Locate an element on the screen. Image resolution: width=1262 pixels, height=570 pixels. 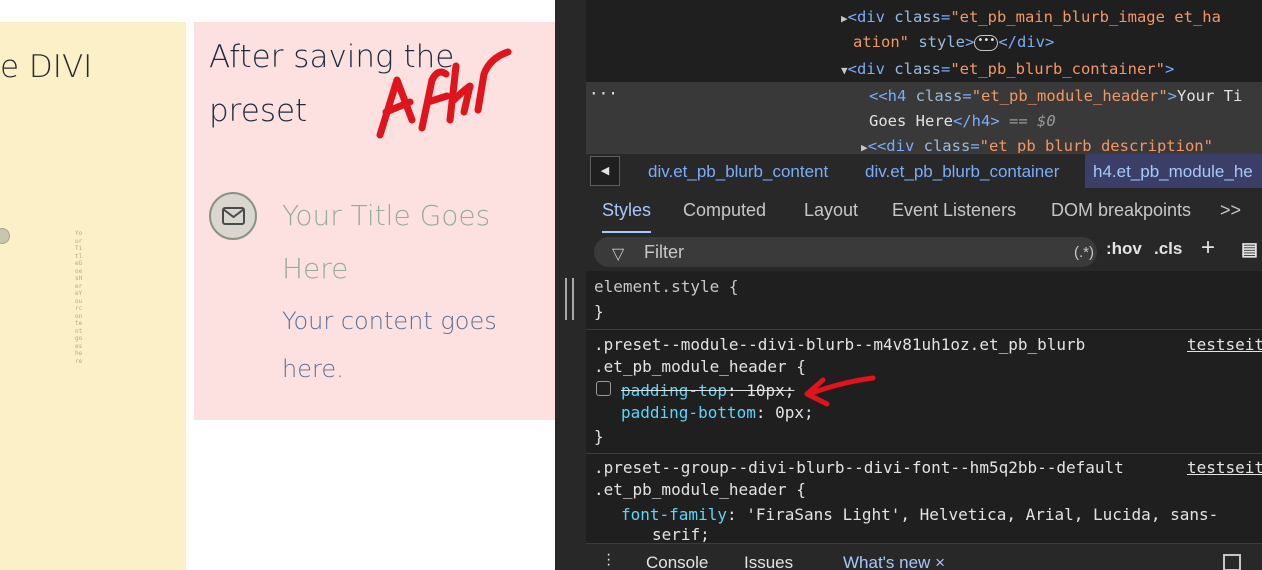
drawer-tab-issues: Issues is located at coordinates (768, 561).